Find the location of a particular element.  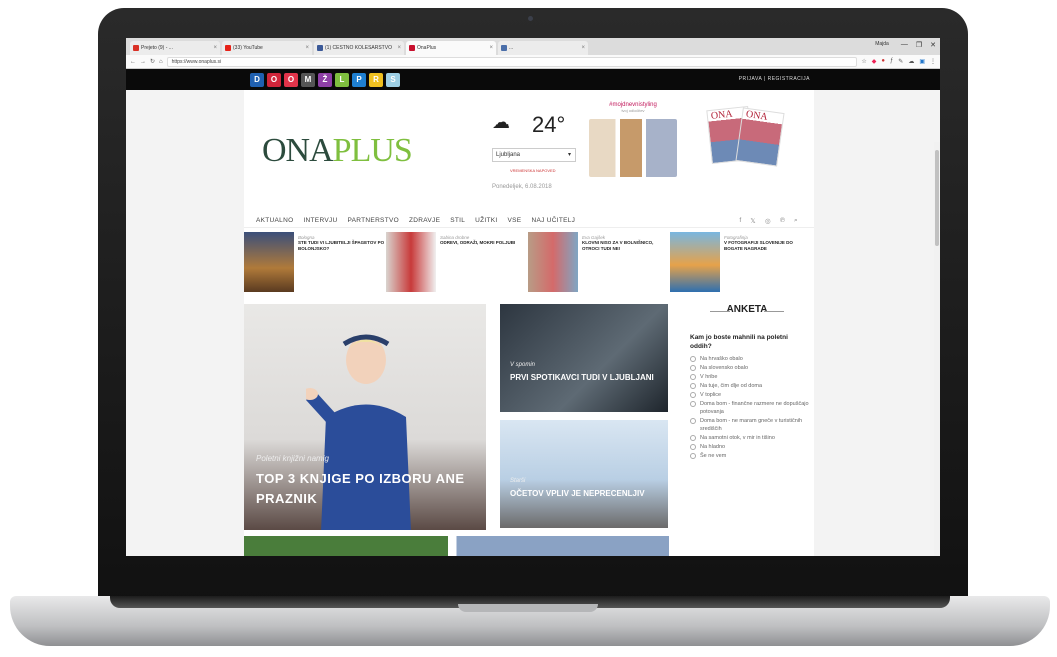

current-date: Ponedeljek, 6.08.2018 is located at coordinates (522, 187).